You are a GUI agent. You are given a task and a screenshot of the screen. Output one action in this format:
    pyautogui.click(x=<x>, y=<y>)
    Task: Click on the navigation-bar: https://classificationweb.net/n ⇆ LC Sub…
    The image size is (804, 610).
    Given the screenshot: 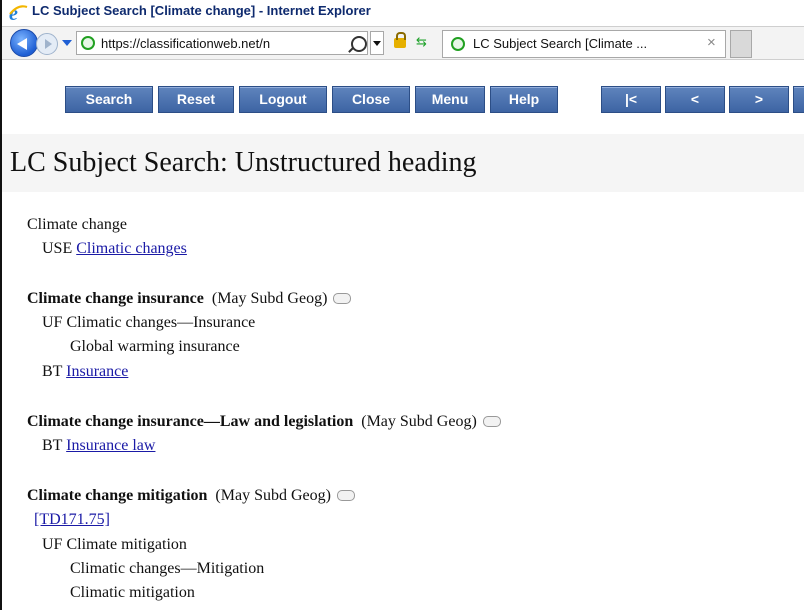 What is the action you would take?
    pyautogui.click(x=403, y=43)
    